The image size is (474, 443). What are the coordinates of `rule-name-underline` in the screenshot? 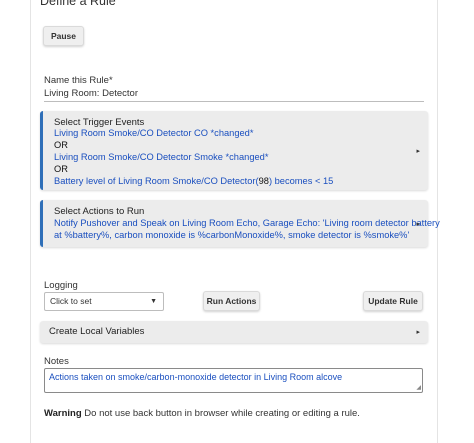 It's located at (234, 101).